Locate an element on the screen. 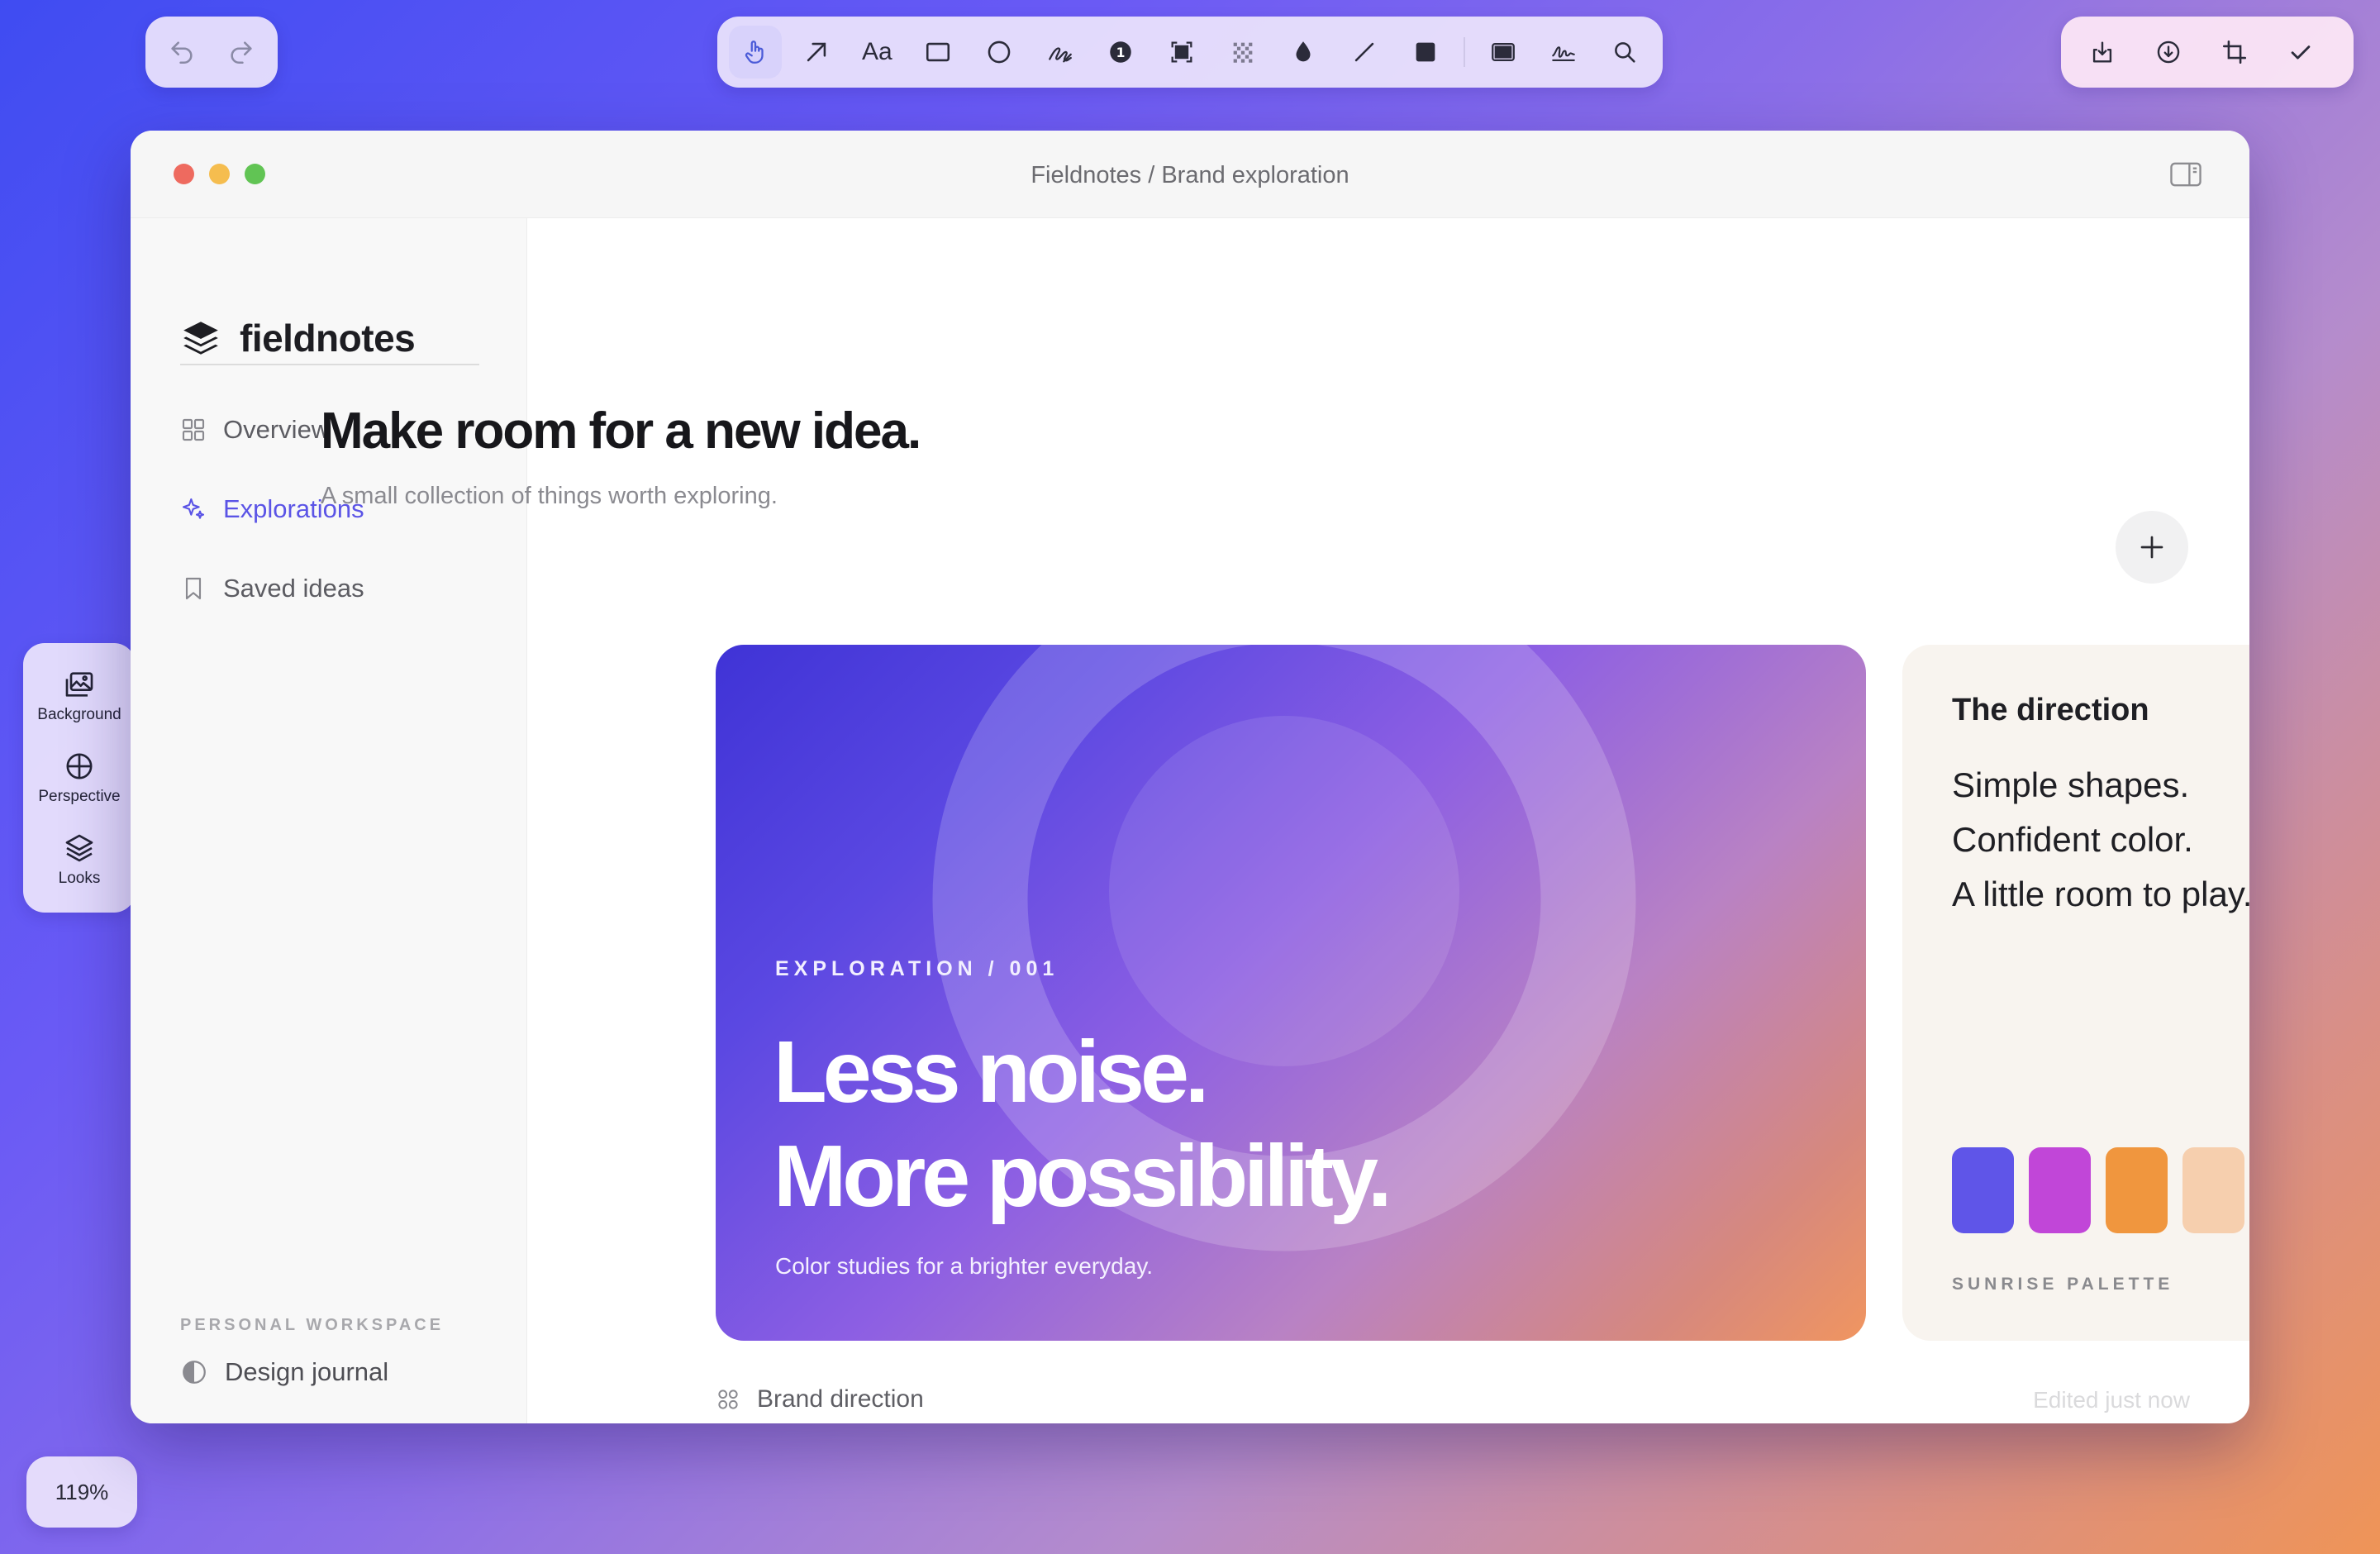  grid-icon is located at coordinates (193, 429).